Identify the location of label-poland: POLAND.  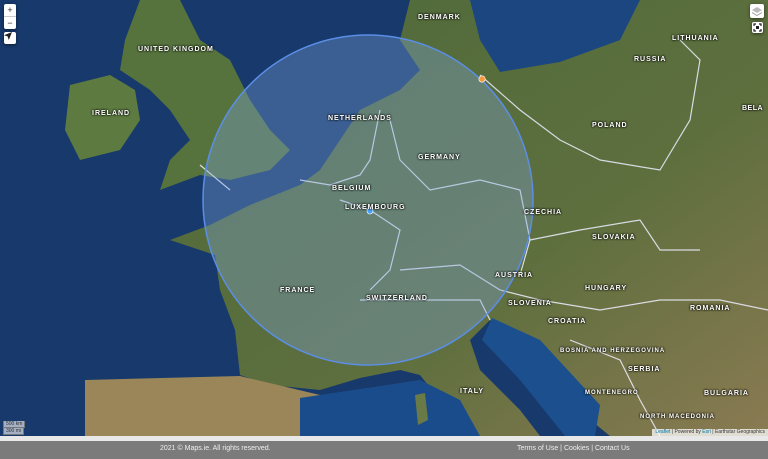
(610, 125).